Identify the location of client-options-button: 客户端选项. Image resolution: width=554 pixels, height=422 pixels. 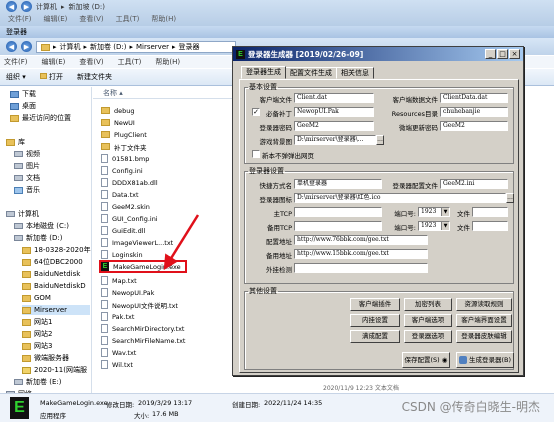
(428, 320).